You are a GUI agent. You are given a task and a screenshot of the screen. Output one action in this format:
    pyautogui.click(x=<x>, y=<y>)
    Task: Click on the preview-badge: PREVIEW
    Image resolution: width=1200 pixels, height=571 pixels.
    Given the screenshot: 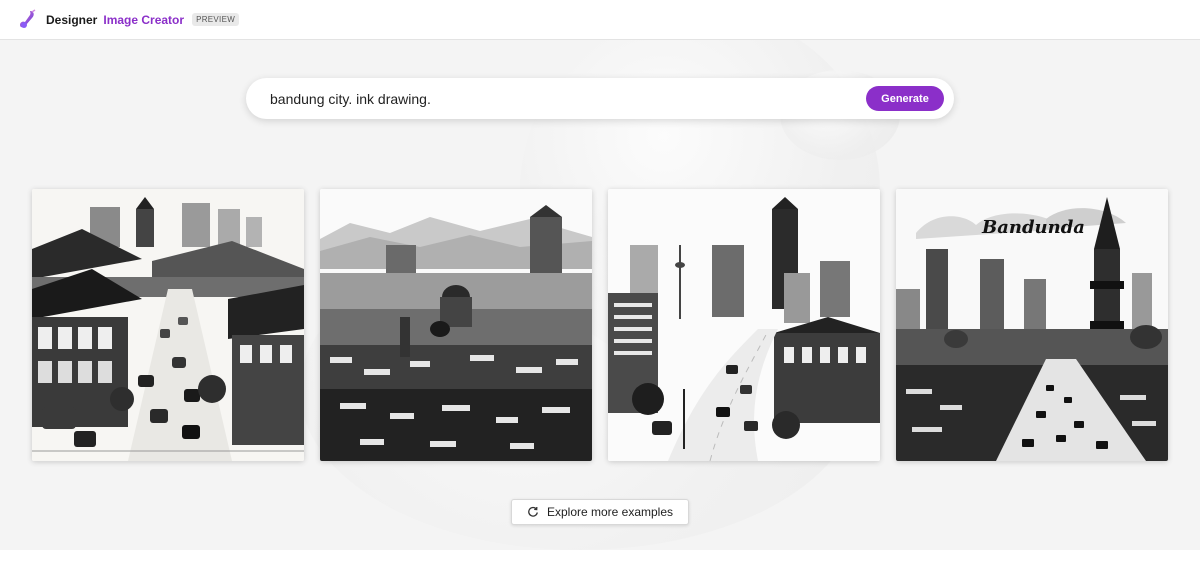 What is the action you would take?
    pyautogui.click(x=216, y=19)
    